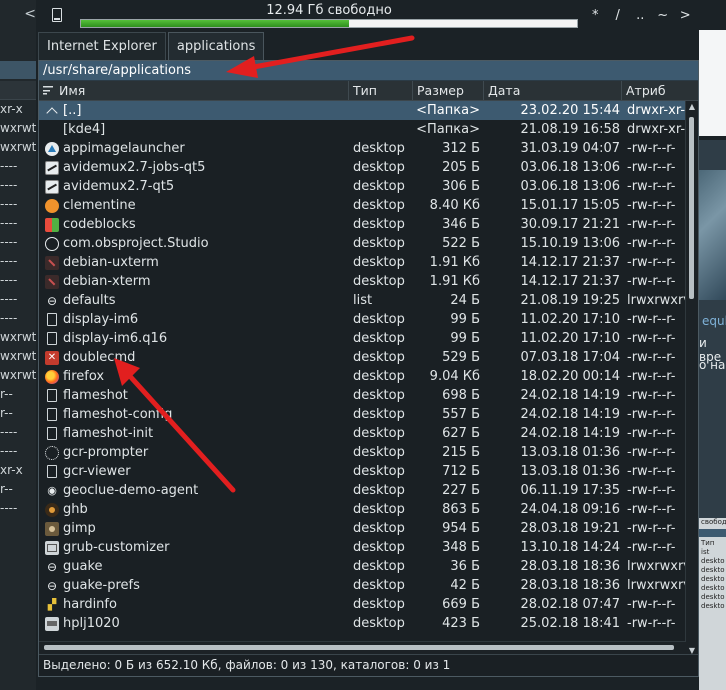  Describe the element at coordinates (52, 130) in the screenshot. I see `blank-icon` at that location.